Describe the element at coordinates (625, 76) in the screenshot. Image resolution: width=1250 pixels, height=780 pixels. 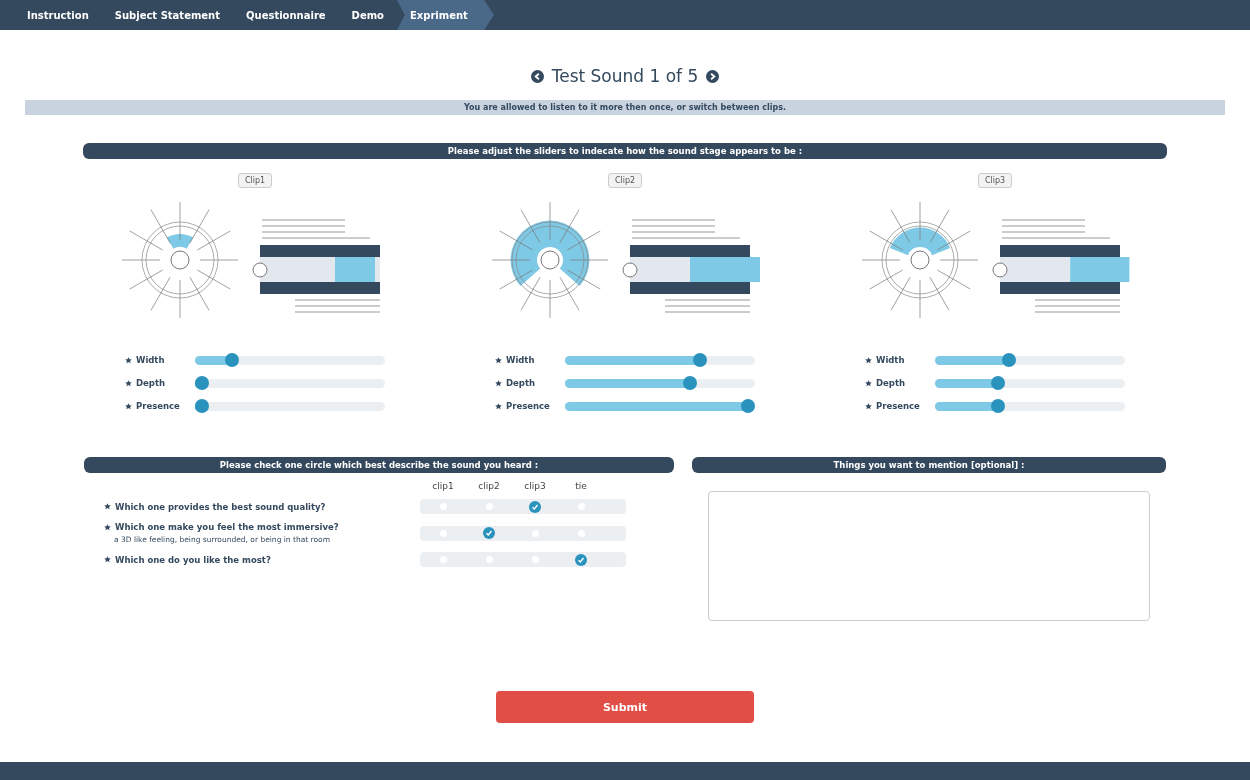
I see `page-title: Test Sound 1 of 5` at that location.